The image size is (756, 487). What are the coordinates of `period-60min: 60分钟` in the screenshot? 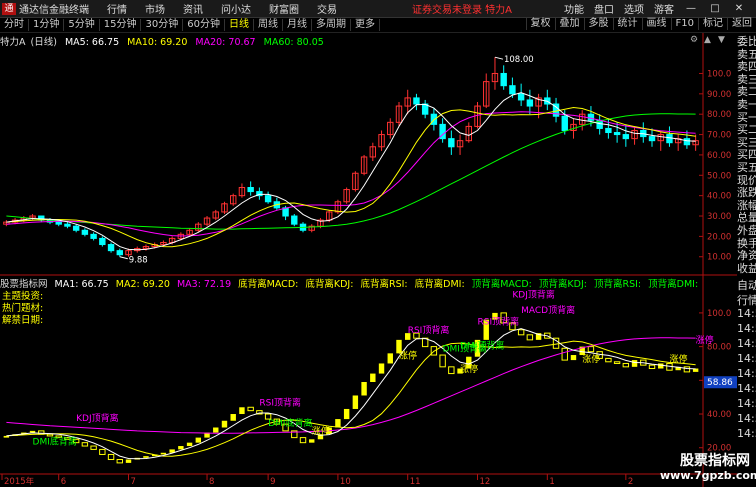 It's located at (204, 25).